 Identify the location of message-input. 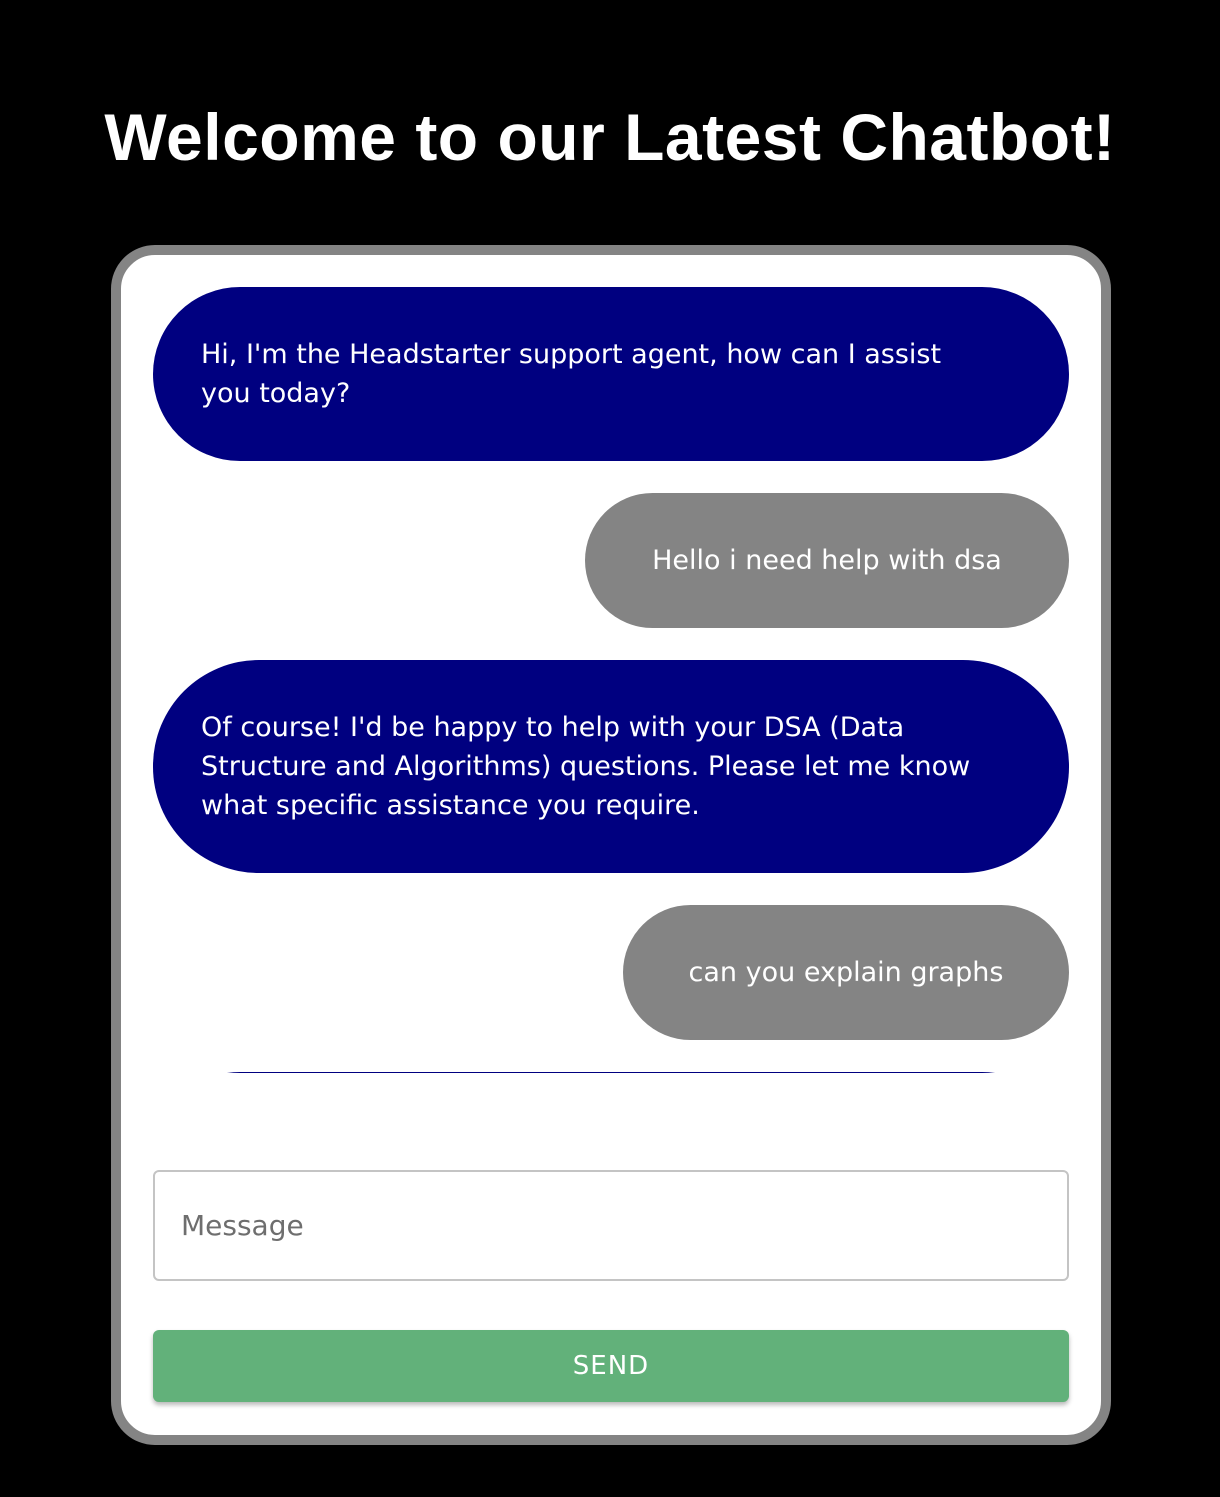
(611, 1225).